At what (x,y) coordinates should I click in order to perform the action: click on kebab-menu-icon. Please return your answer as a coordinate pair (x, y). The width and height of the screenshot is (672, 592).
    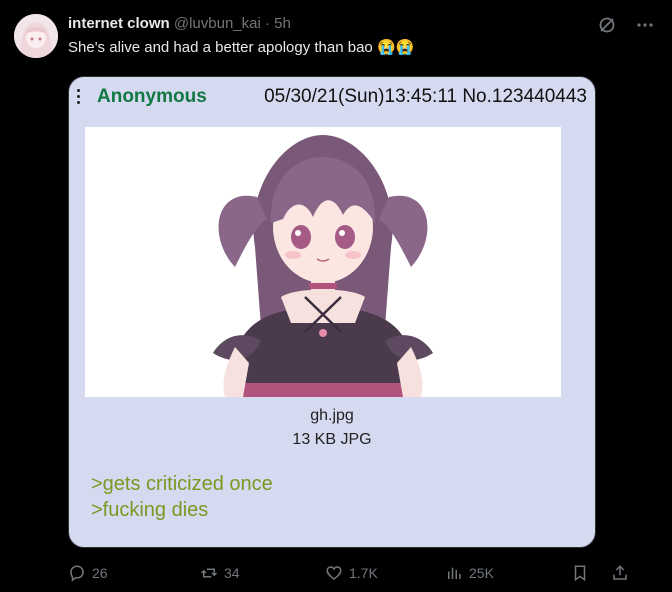
    Looking at the image, I should click on (79, 97).